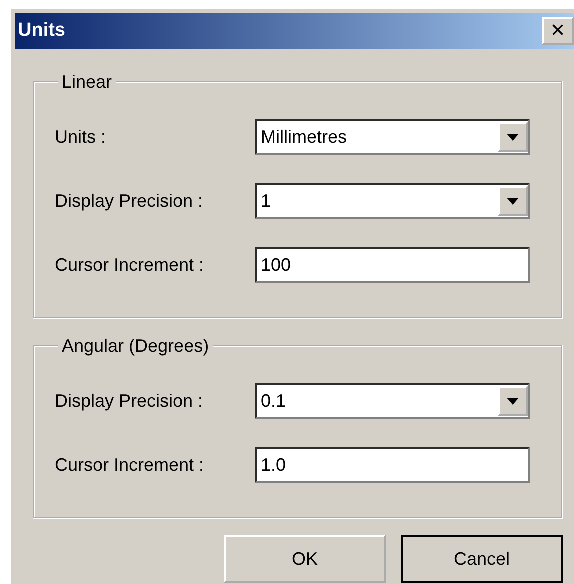 The width and height of the screenshot is (574, 584). Describe the element at coordinates (392, 201) in the screenshot. I see `dropdown-field: 1` at that location.